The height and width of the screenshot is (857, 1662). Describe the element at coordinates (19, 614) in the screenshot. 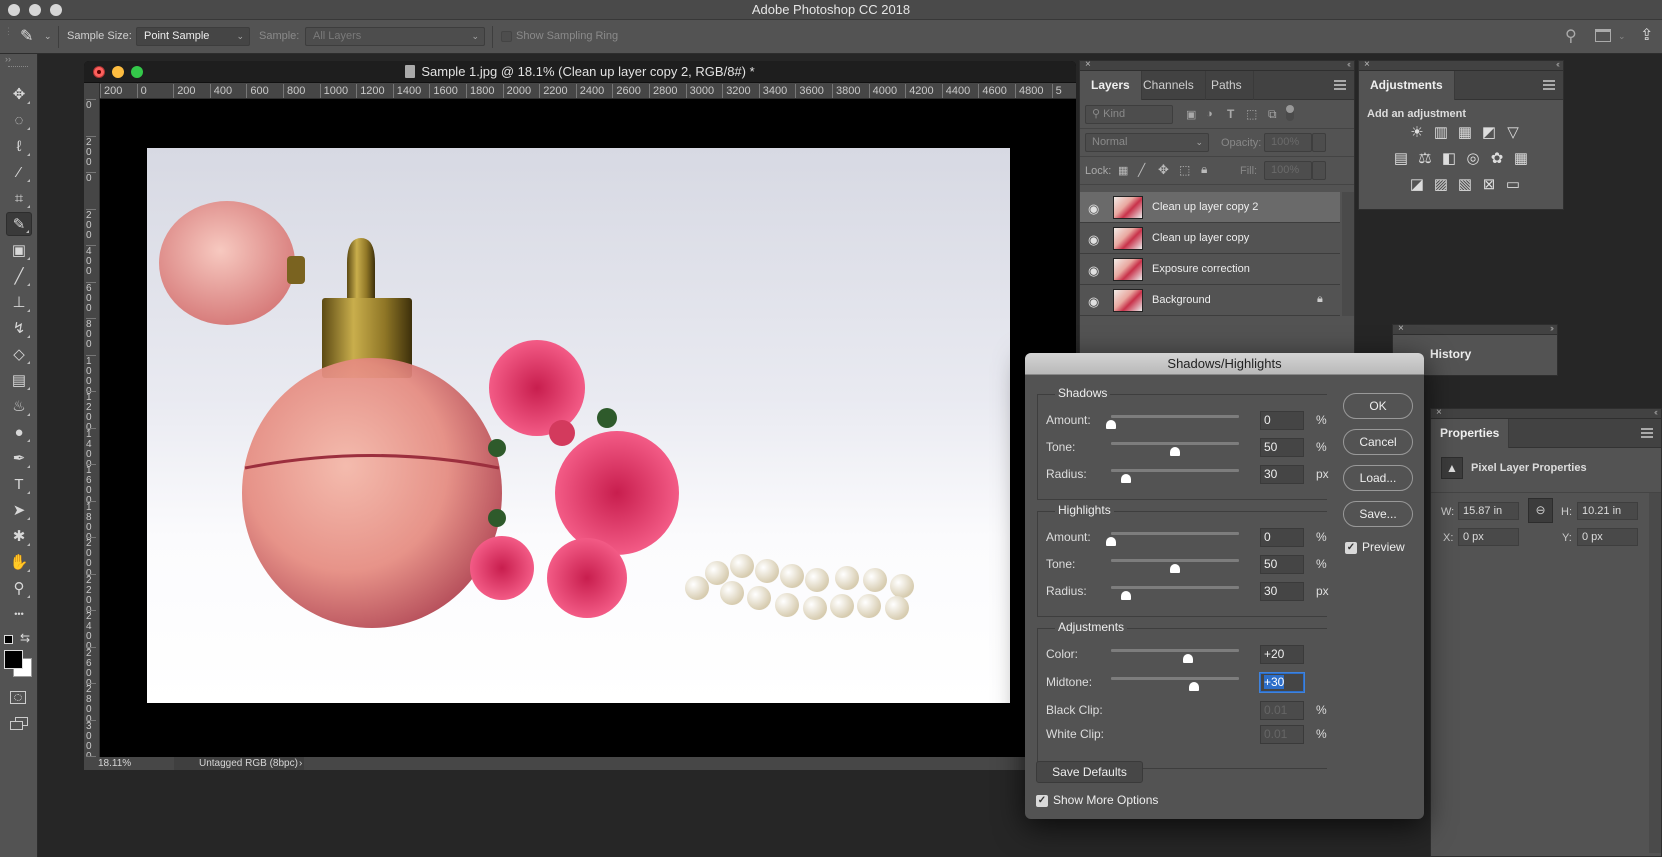

I see `more-tools: •••` at that location.